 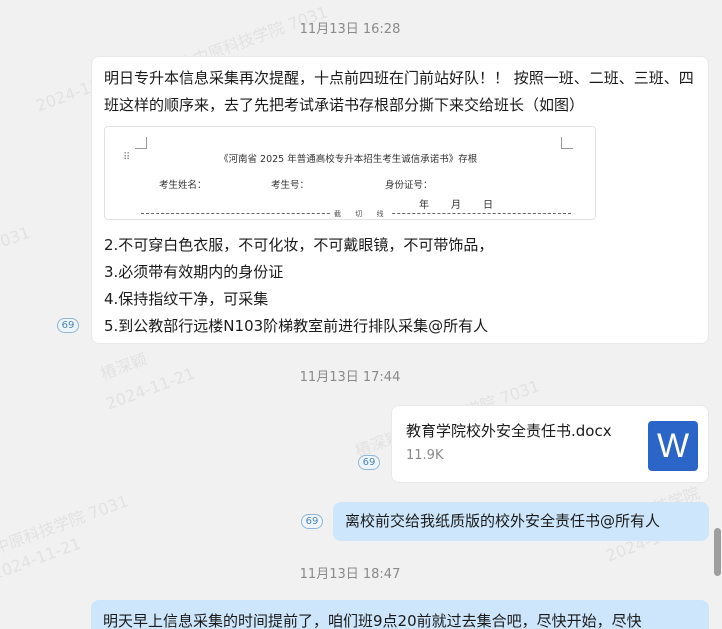 What do you see at coordinates (350, 377) in the screenshot?
I see `timestamp: 11月13日 17:44` at bounding box center [350, 377].